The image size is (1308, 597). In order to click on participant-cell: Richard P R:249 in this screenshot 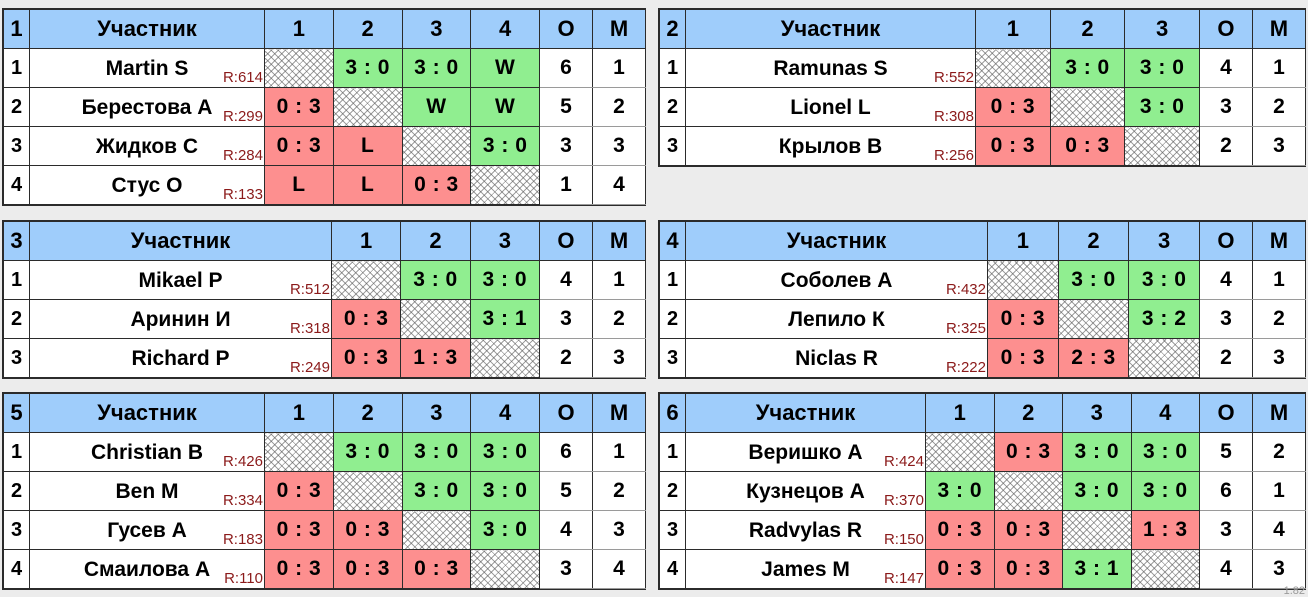, I will do `click(180, 358)`.